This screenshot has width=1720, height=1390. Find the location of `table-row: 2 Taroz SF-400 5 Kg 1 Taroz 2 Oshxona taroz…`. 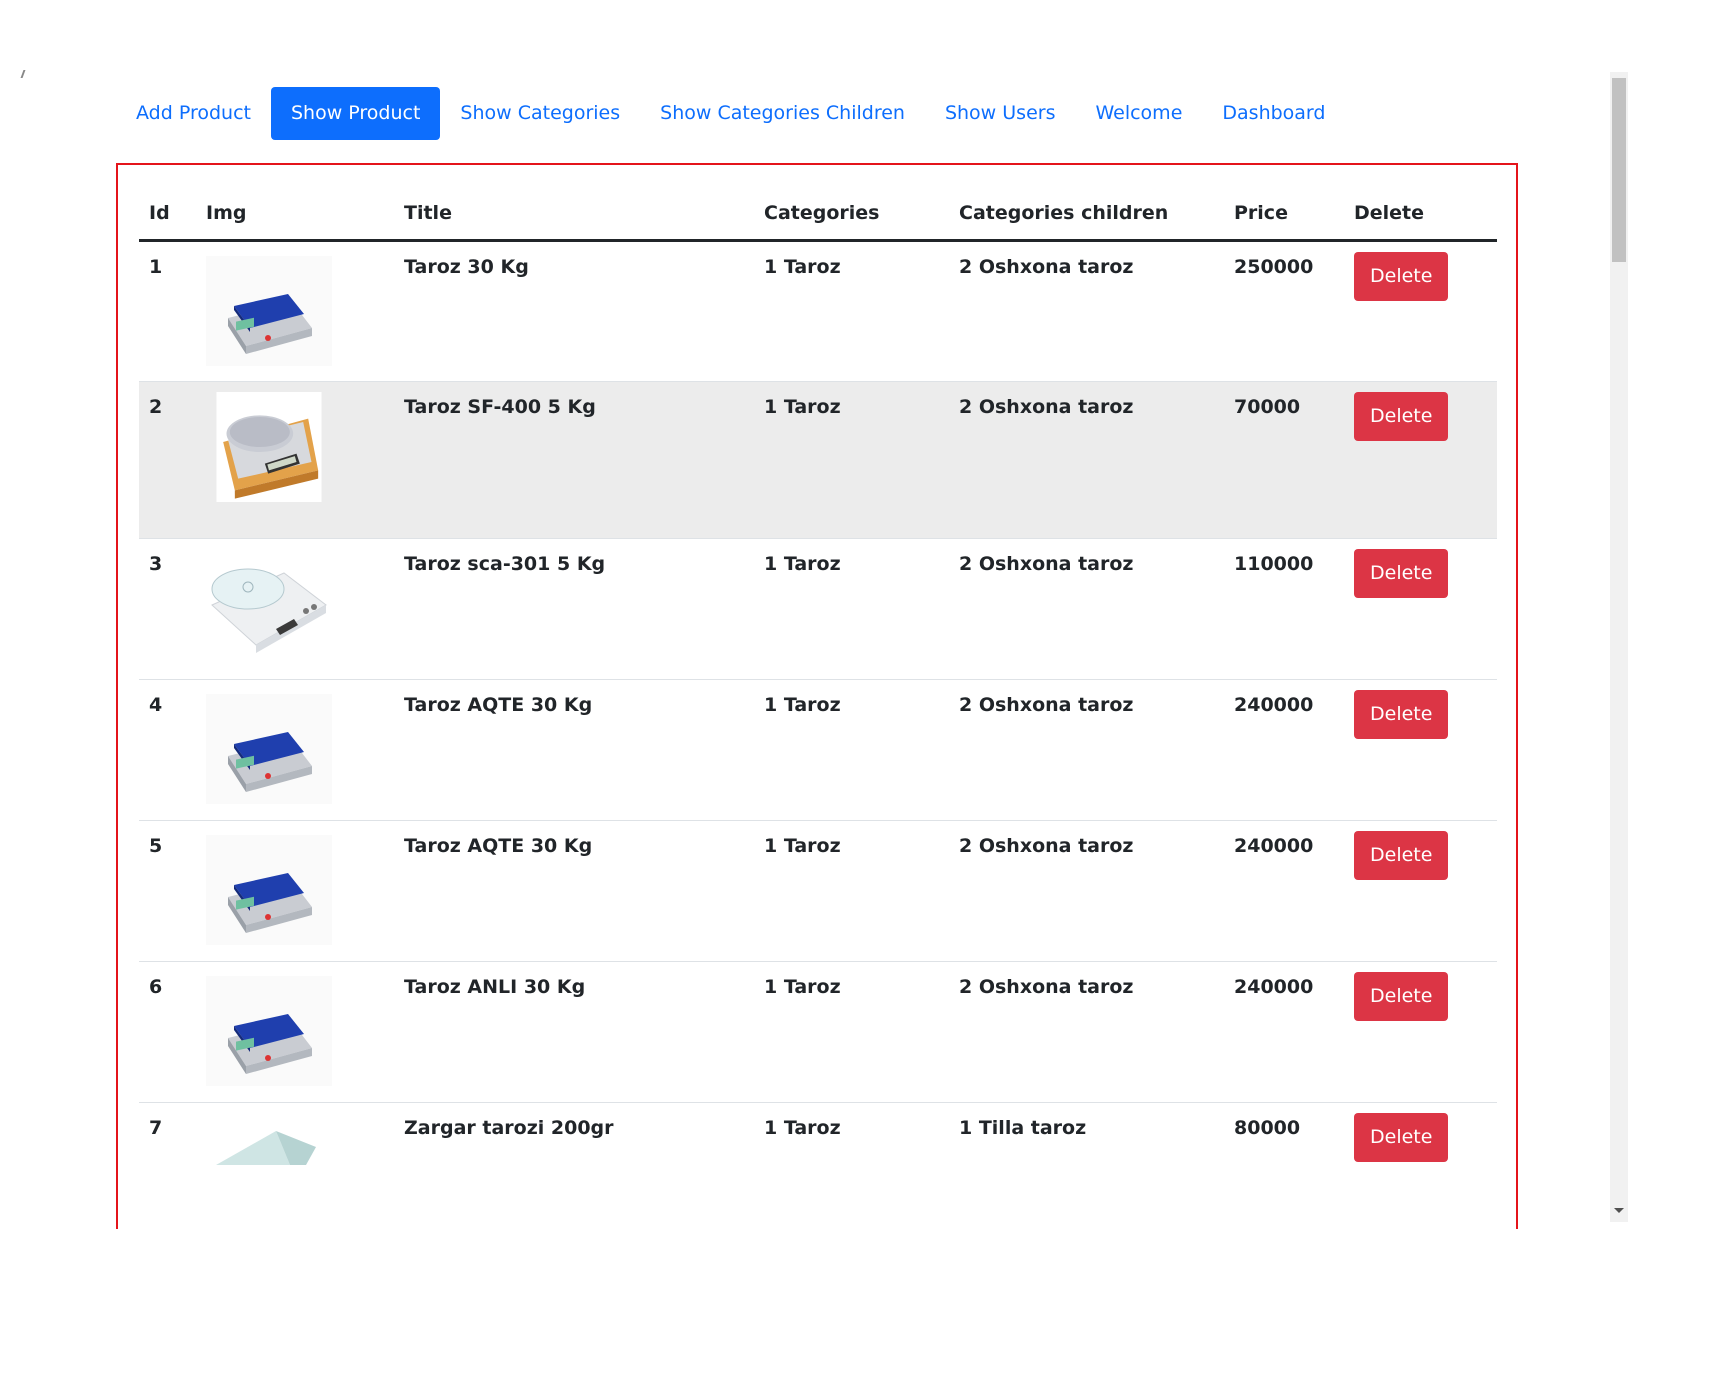

table-row: 2 Taroz SF-400 5 Kg 1 Taroz 2 Oshxona taroz… is located at coordinates (818, 460).